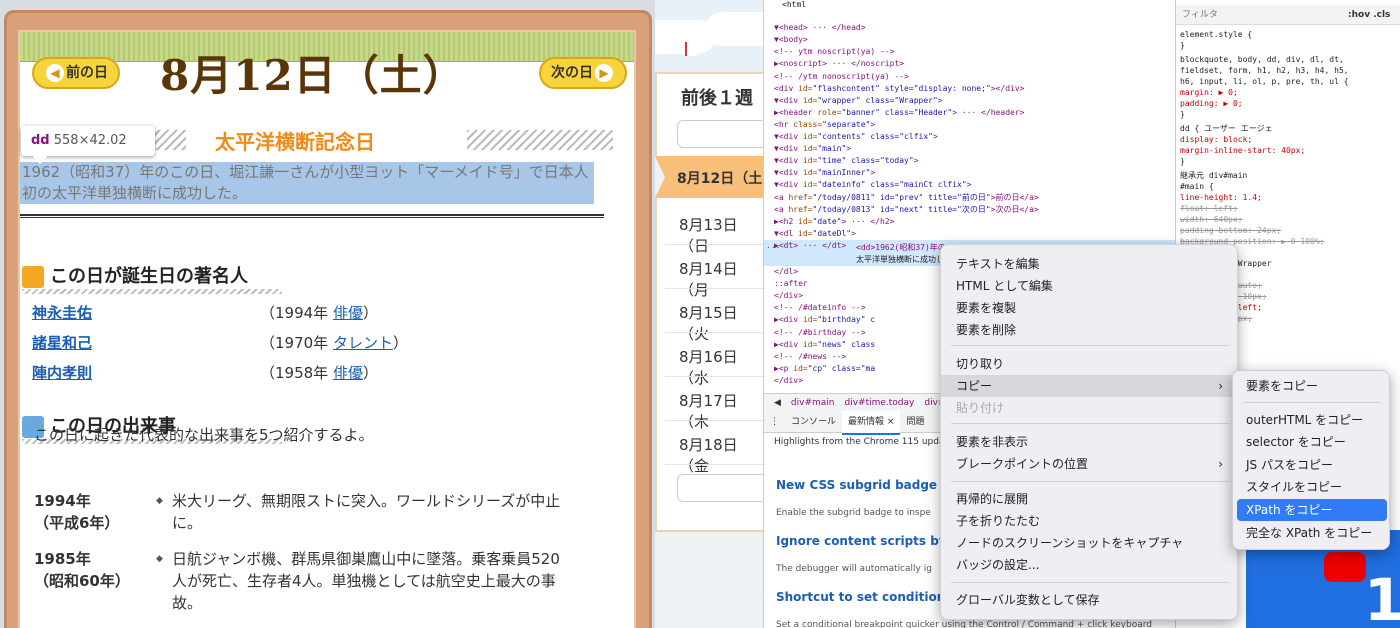  I want to click on birthday-title: この日が誕生日の著名人, so click(149, 276).